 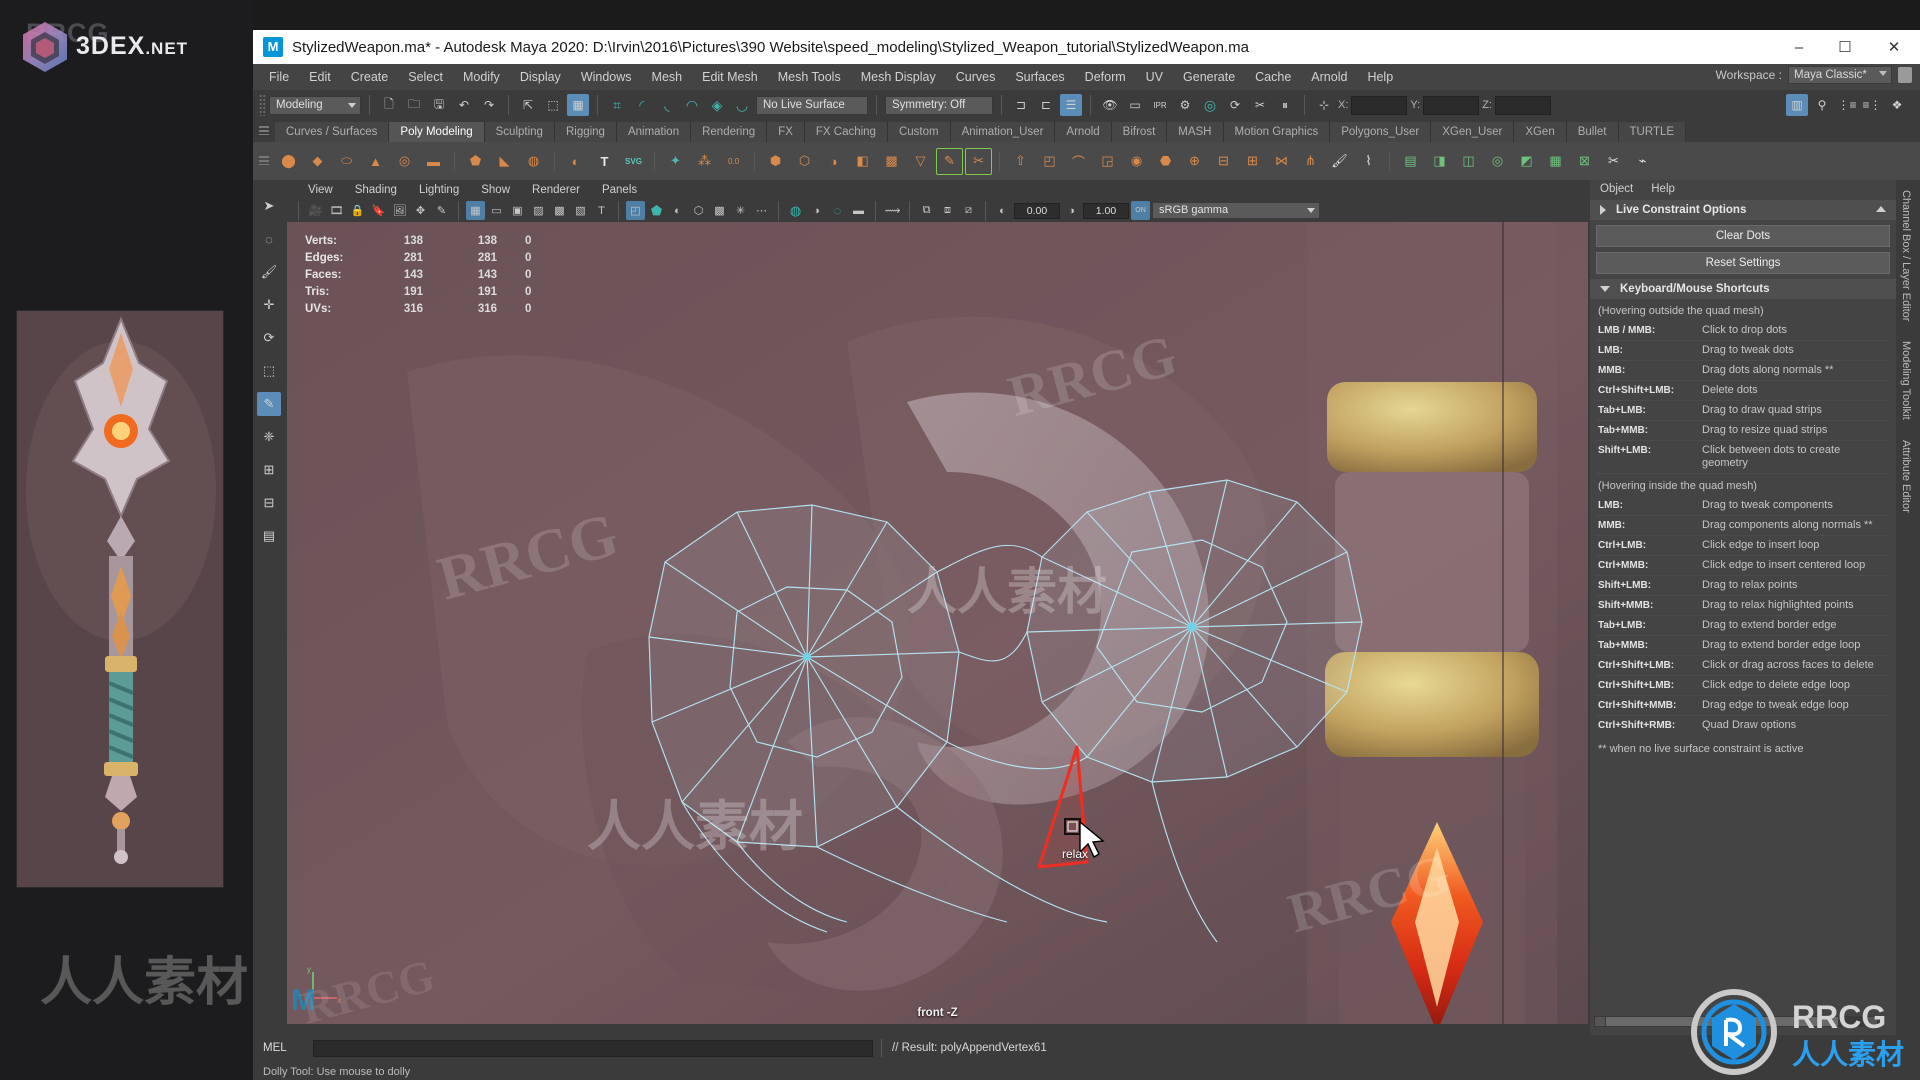 What do you see at coordinates (1071, 105) in the screenshot?
I see `construction-history-icon: ☰` at bounding box center [1071, 105].